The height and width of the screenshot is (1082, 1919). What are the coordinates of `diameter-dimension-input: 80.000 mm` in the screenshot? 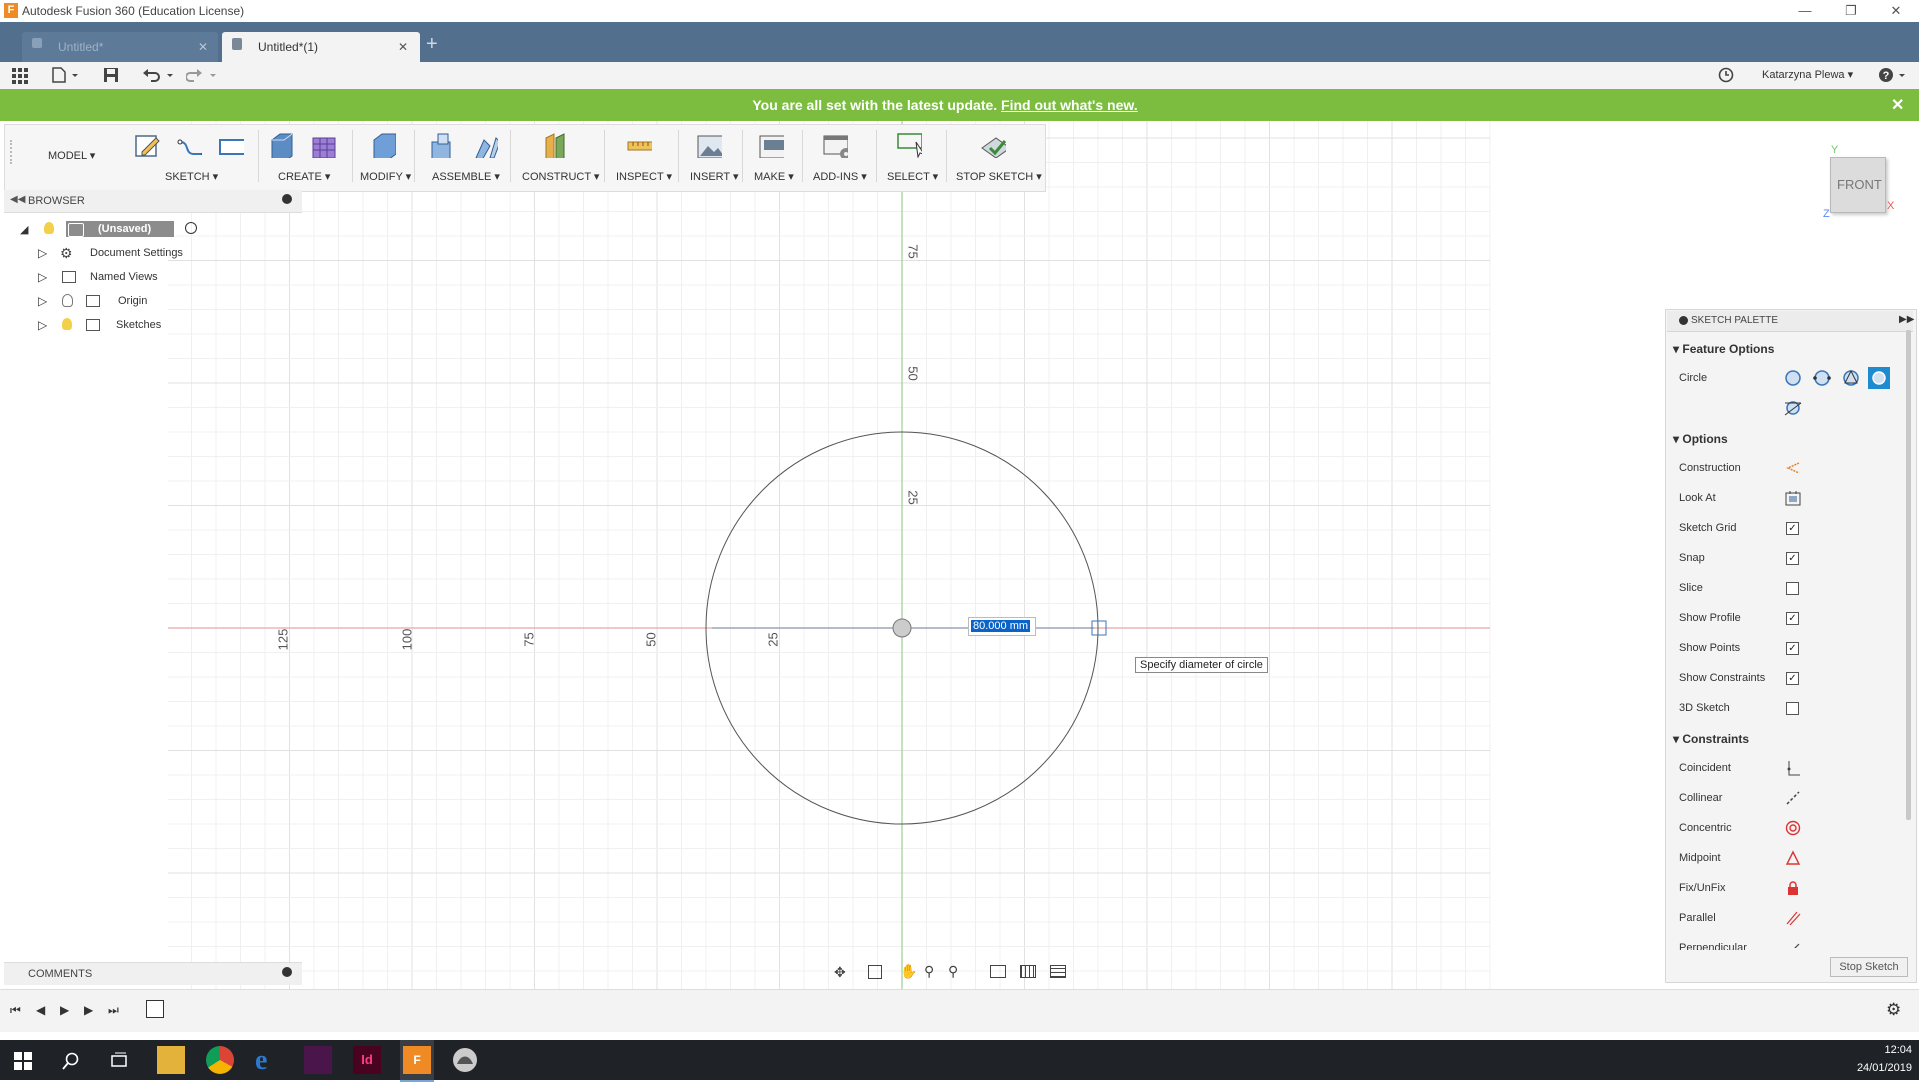 It's located at (1002, 626).